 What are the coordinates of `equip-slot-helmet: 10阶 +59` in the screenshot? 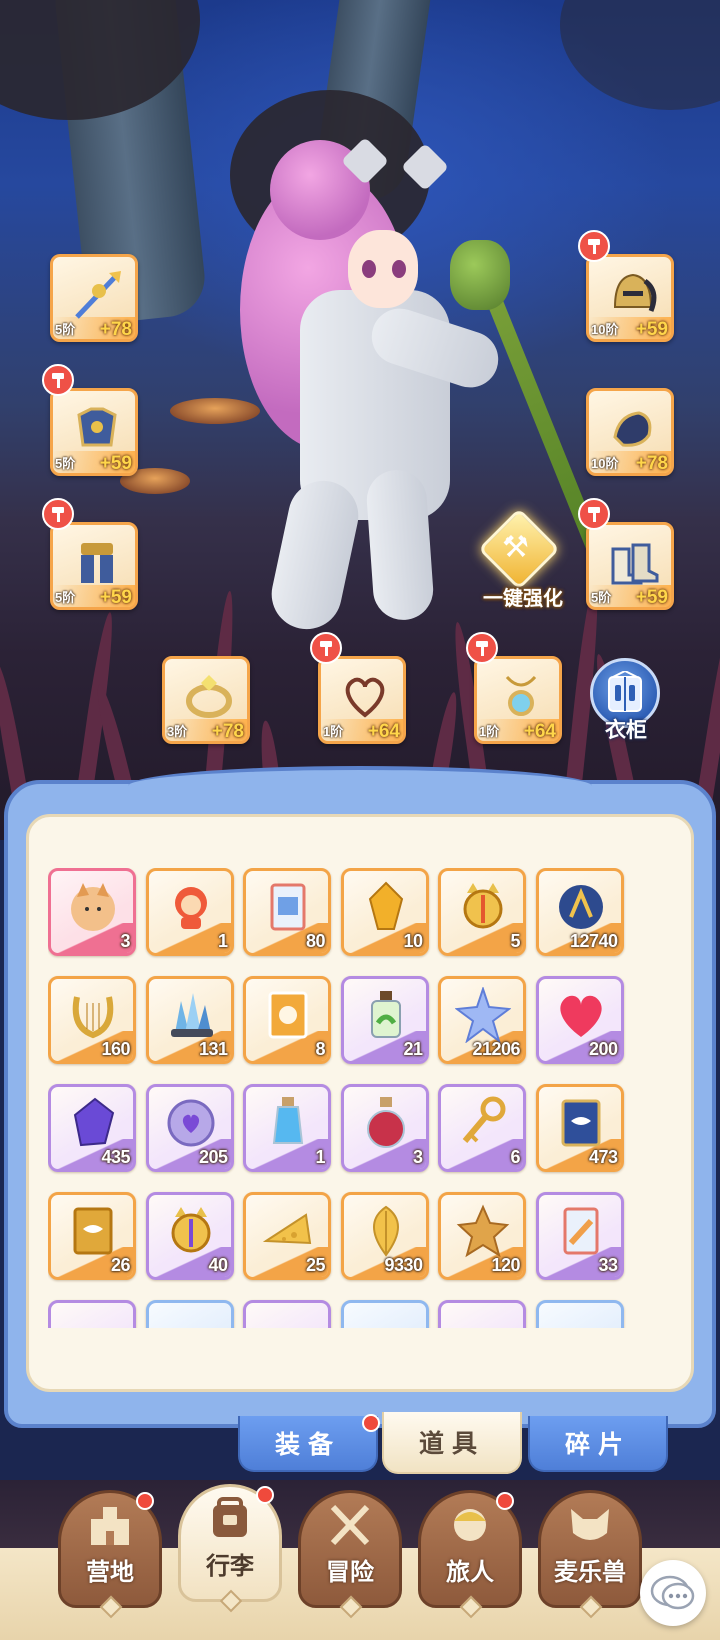 It's located at (630, 298).